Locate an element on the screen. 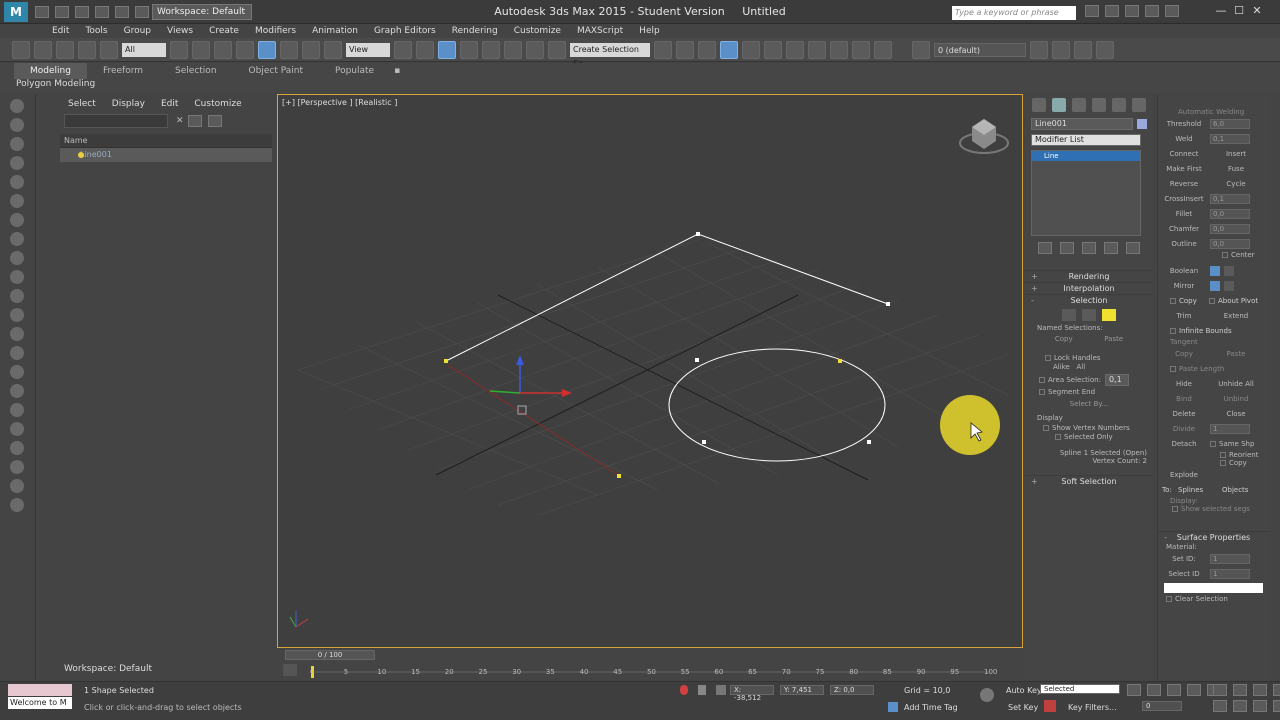 This screenshot has height=720, width=1280. rectangular-selection-icon is located at coordinates (223, 49).